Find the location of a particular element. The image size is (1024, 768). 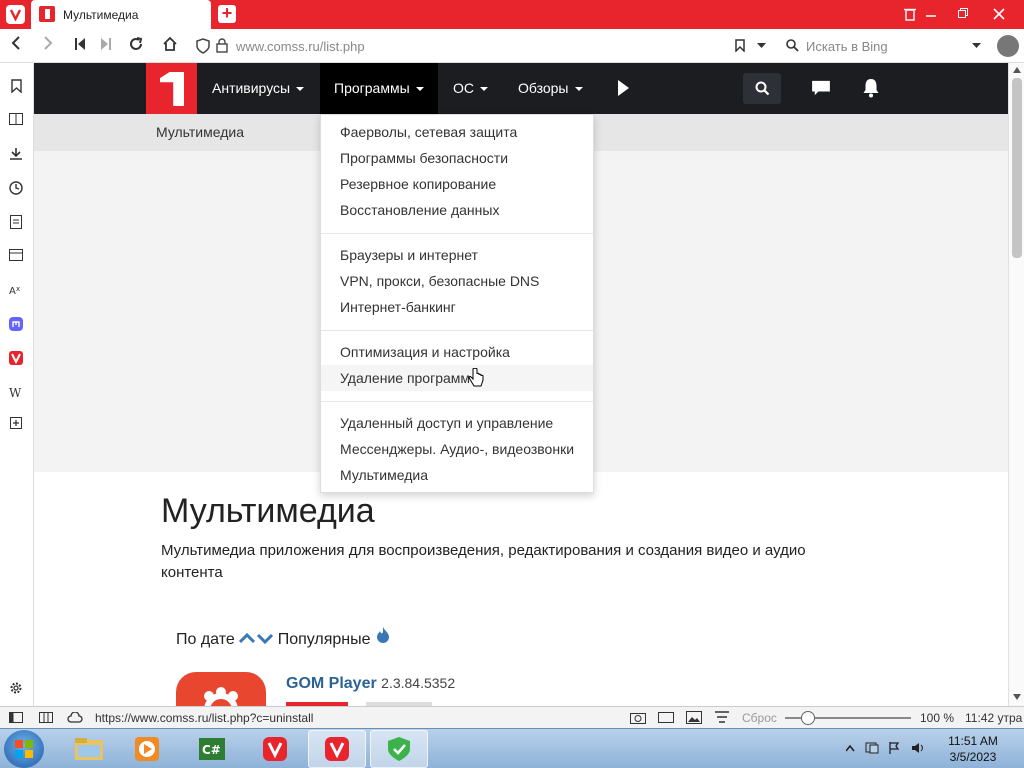

app-title: GOM Player 2.3.84.5352 is located at coordinates (370, 684).